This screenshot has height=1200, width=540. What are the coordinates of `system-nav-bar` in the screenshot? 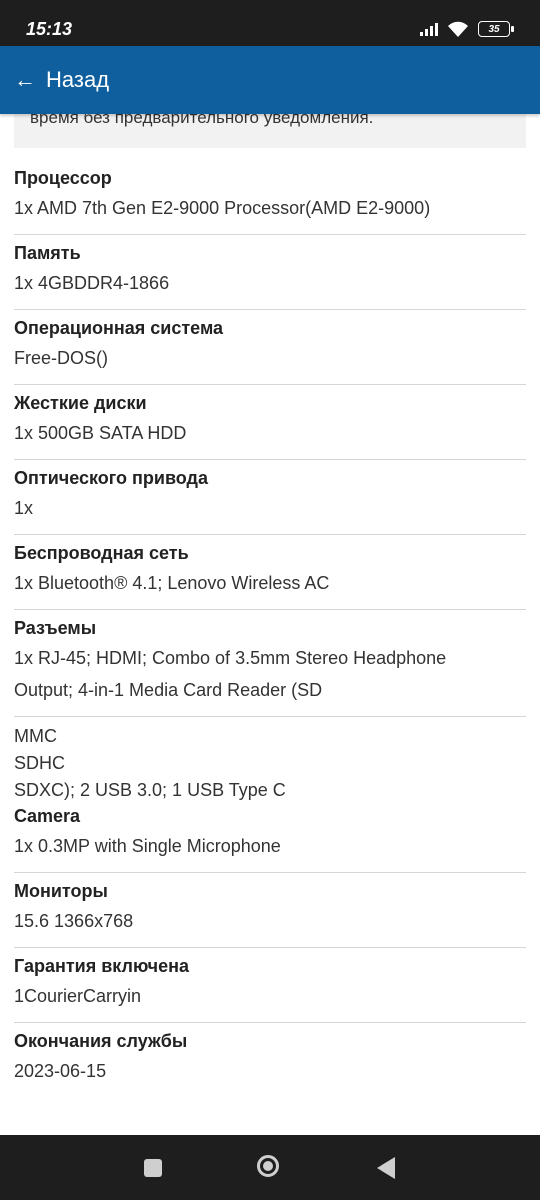 It's located at (270, 1167).